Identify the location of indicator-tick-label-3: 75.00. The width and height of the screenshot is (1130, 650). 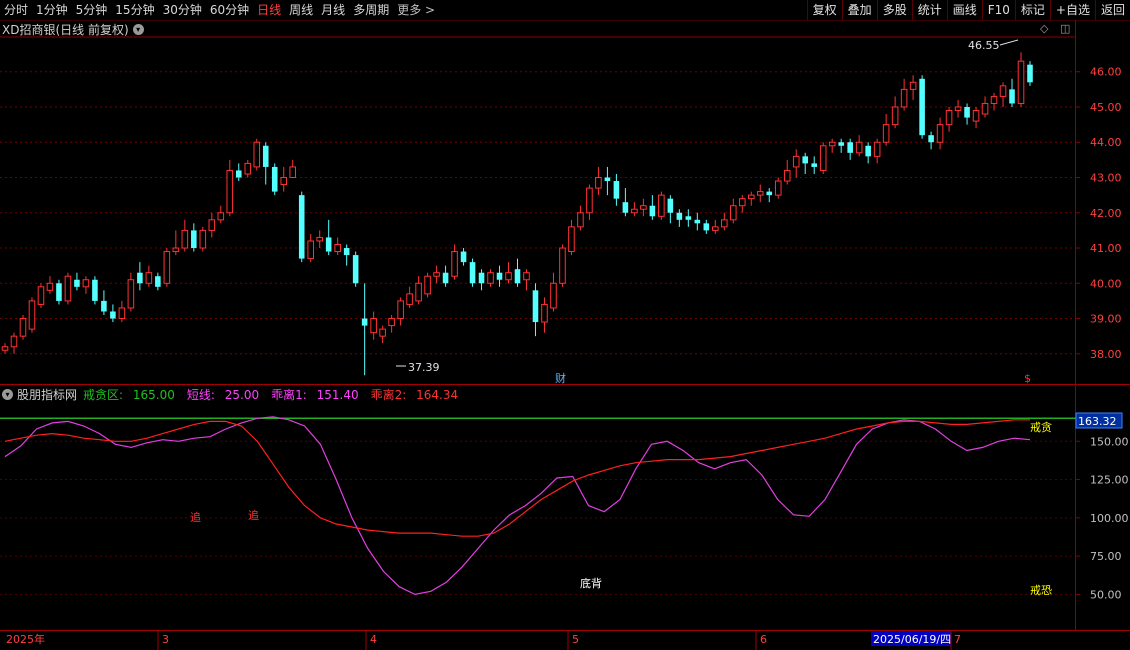
(1106, 556).